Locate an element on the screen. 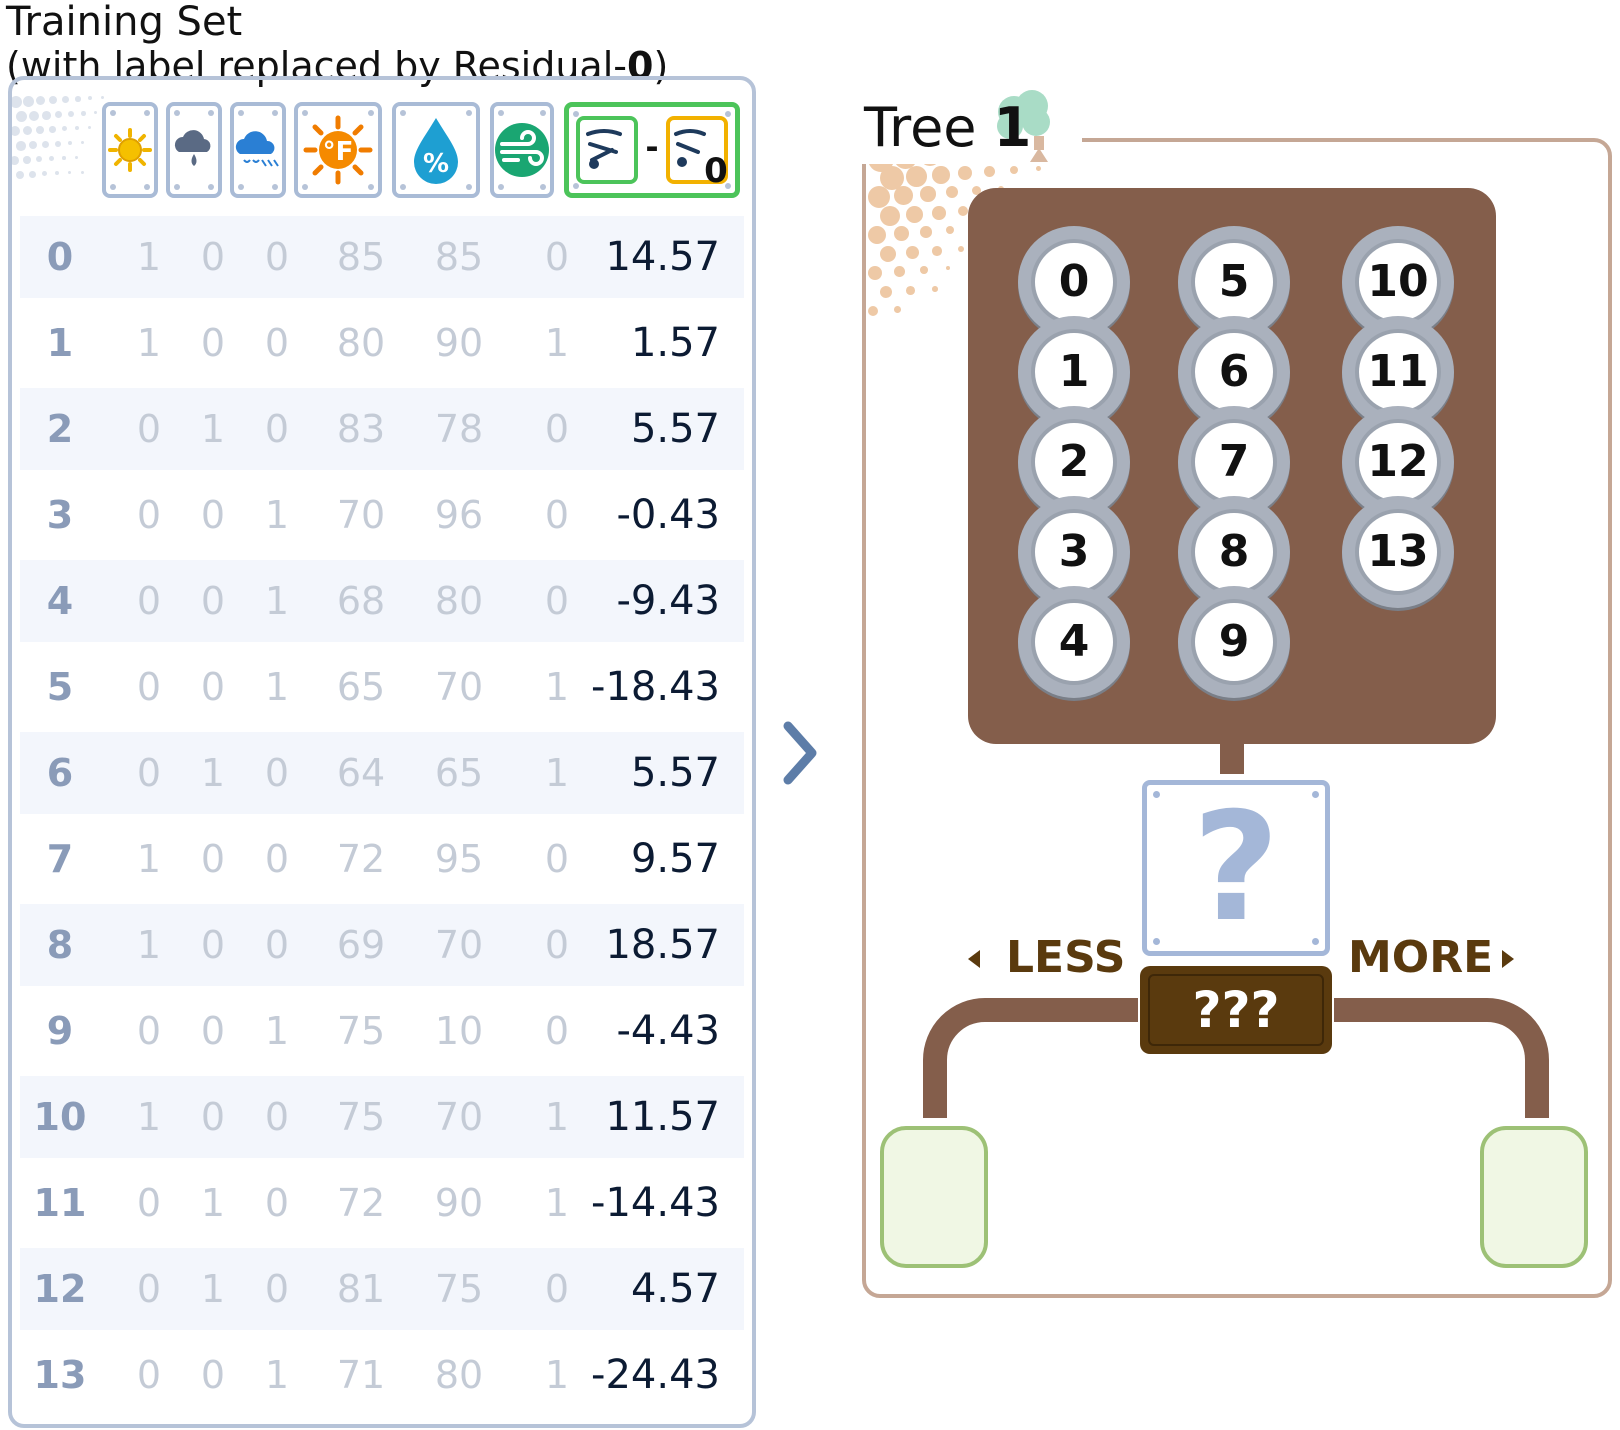 Image resolution: width=1620 pixels, height=1430 pixels. left-triangle-icon is located at coordinates (974, 959).